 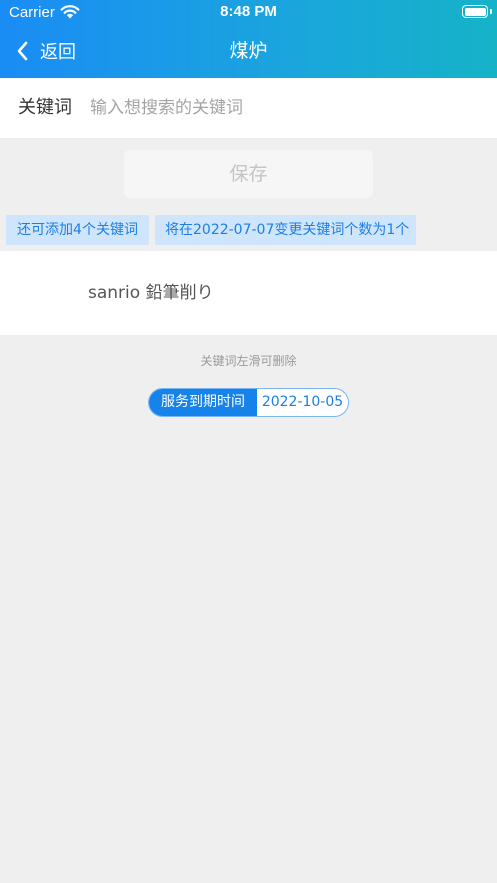 I want to click on expiry-label: 服务到期时间, so click(x=203, y=402).